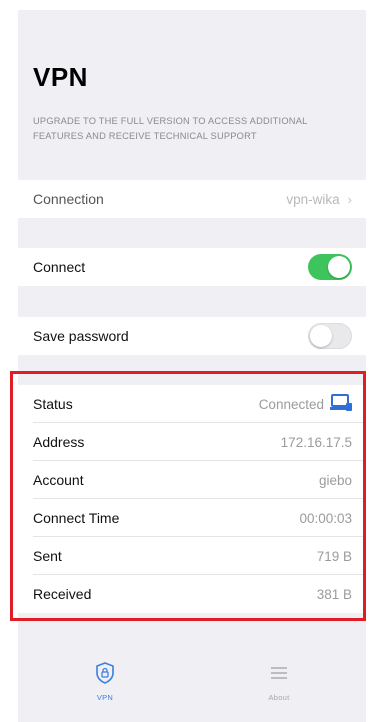 This screenshot has width=372, height=722. I want to click on tab-about-label: About, so click(279, 697).